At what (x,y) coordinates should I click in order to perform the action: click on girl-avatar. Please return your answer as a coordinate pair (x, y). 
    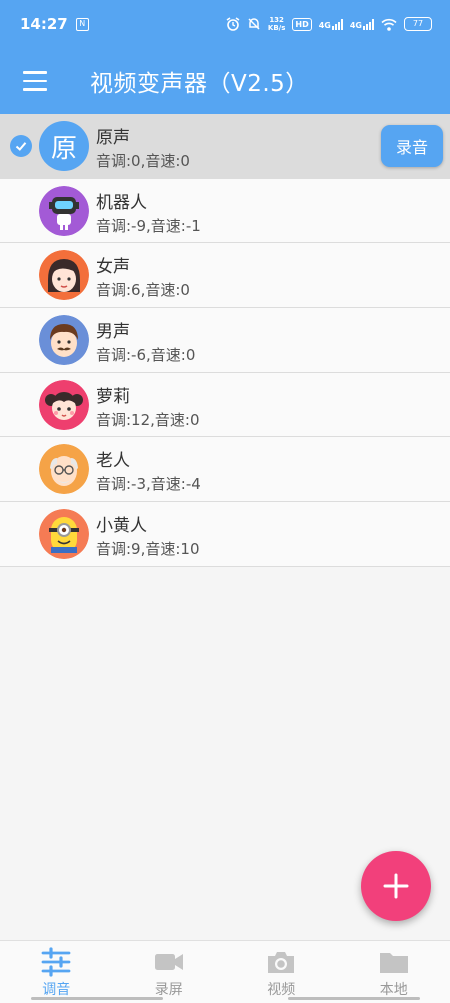
    Looking at the image, I should click on (64, 404).